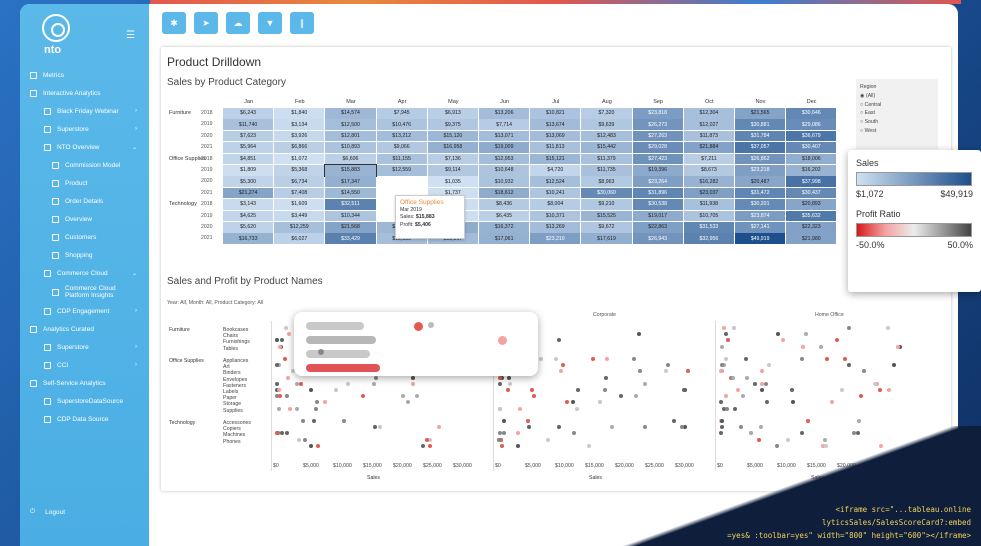 The width and height of the screenshot is (981, 546). I want to click on heatmap-cell: $35,632, so click(811, 216).